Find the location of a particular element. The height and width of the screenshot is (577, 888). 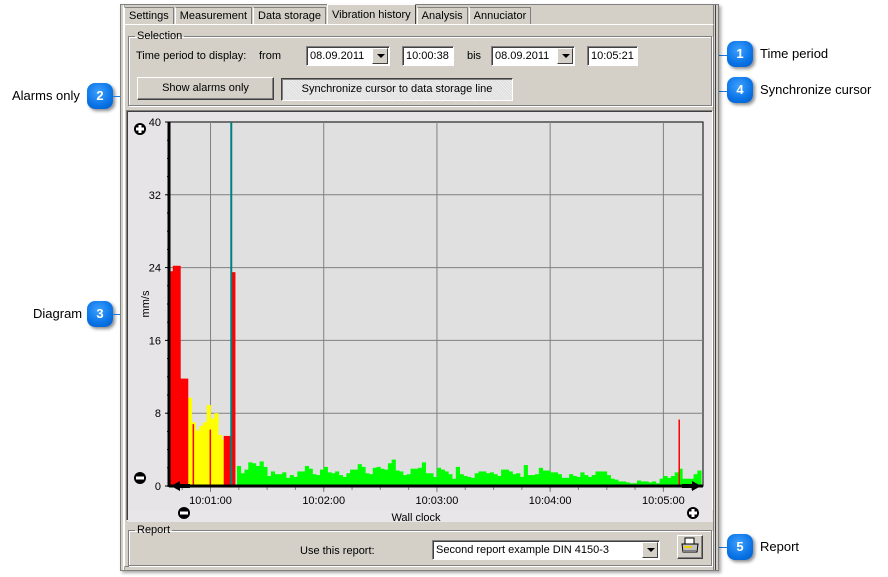

callout-3-label: Diagram is located at coordinates (58, 313).